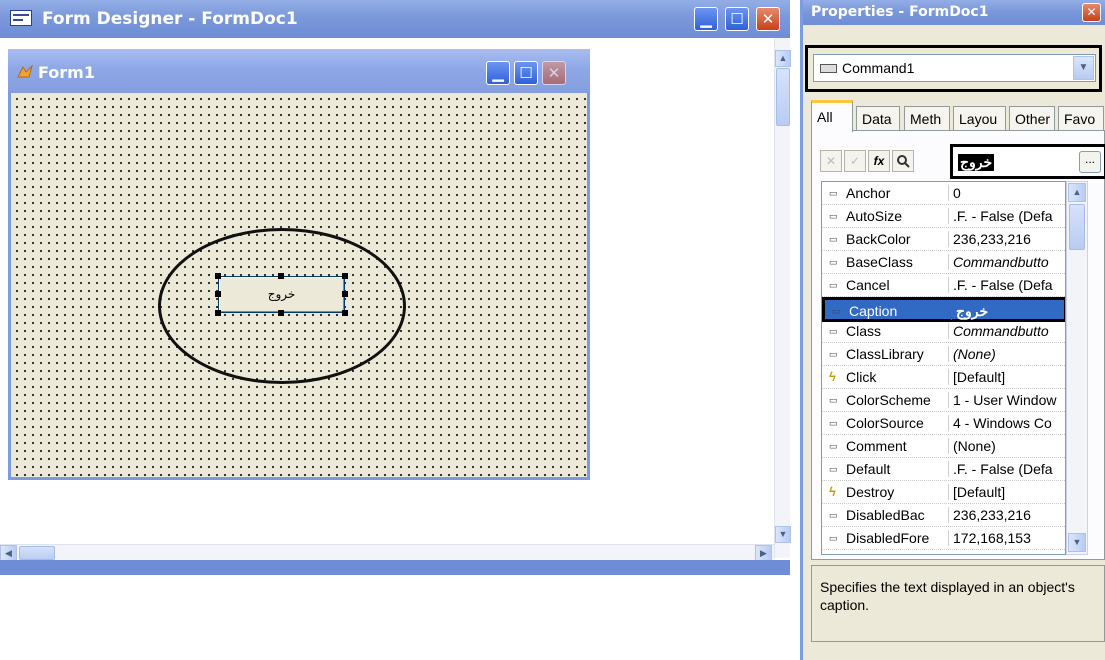 The height and width of the screenshot is (660, 1105). What do you see at coordinates (943, 515) in the screenshot?
I see `property-row: ▭ DisabledBac 236,233,216` at bounding box center [943, 515].